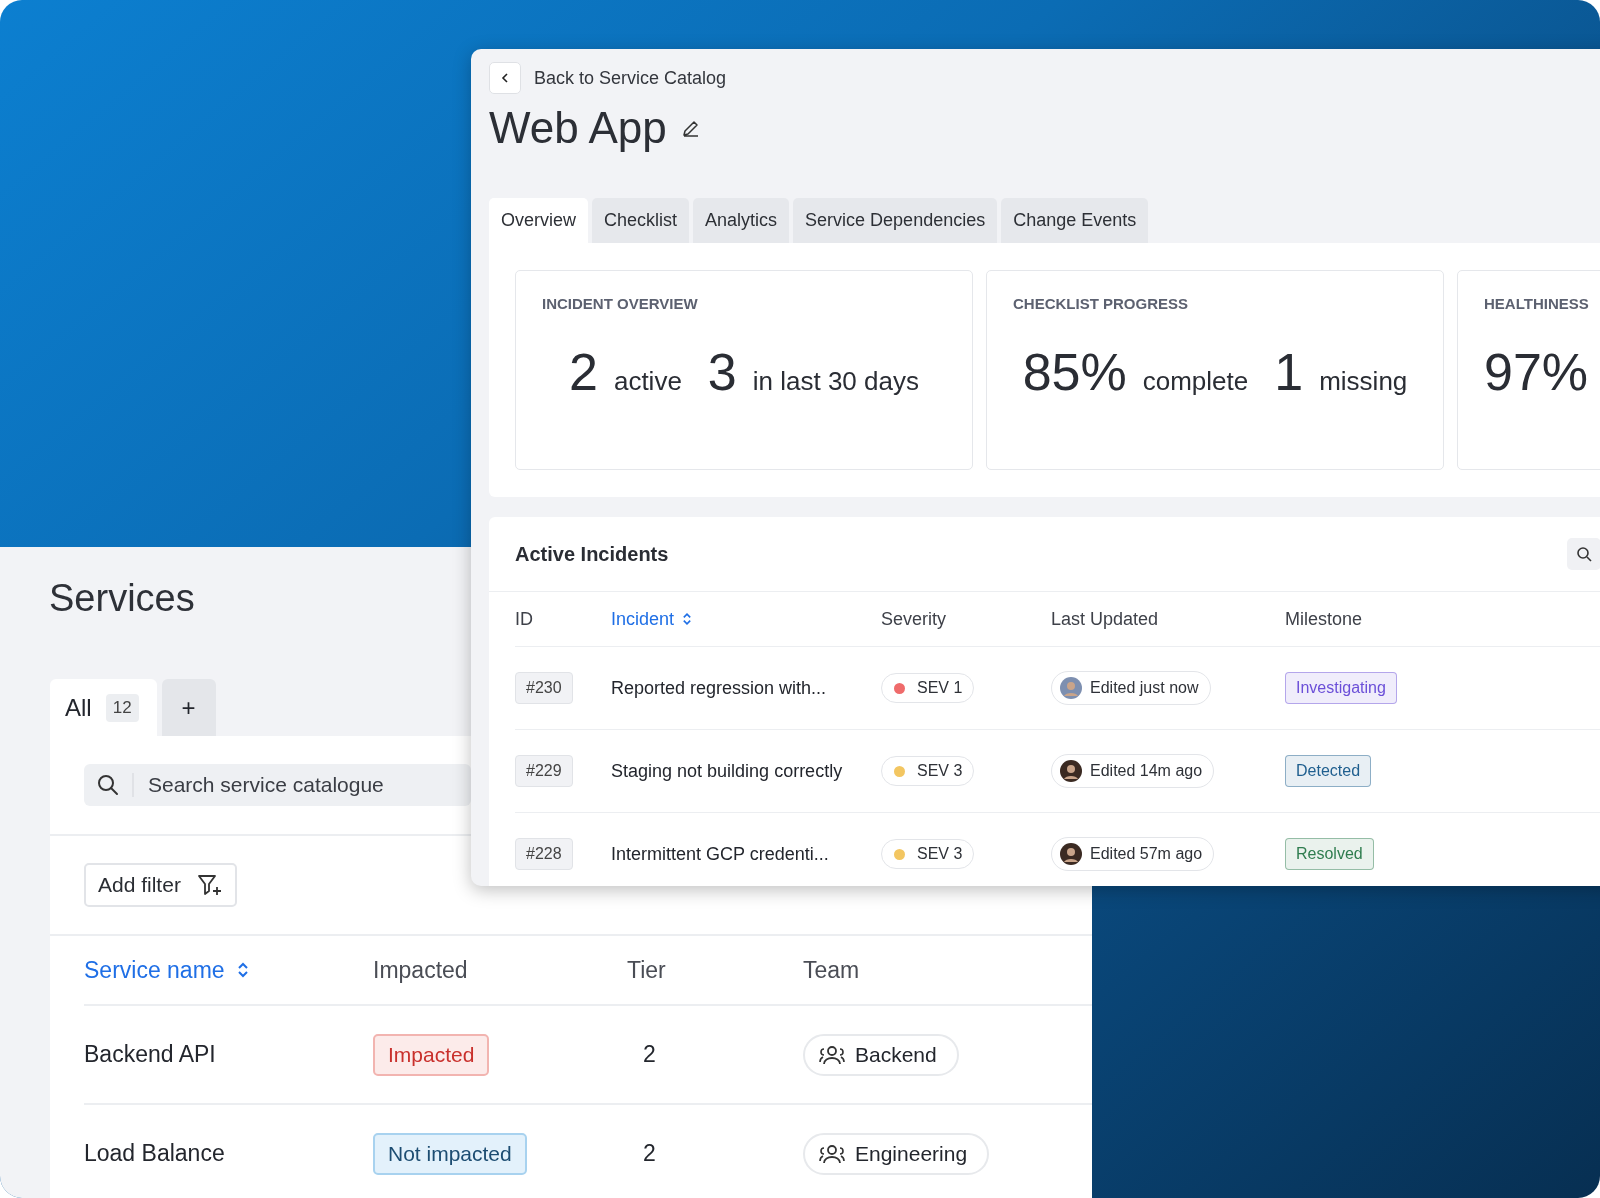  What do you see at coordinates (578, 128) in the screenshot?
I see `service-title: Web App` at bounding box center [578, 128].